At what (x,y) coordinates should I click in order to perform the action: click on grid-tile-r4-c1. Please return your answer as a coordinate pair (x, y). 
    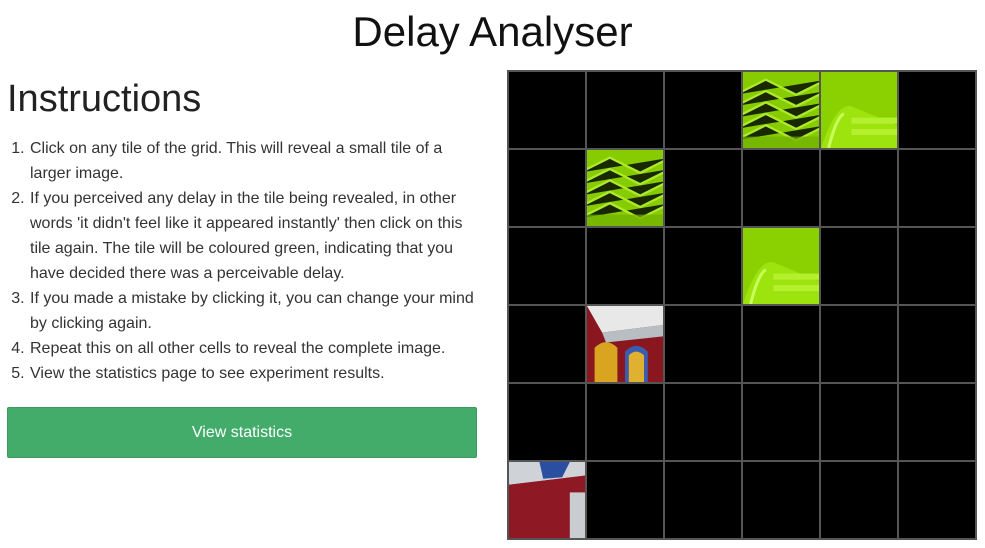
    Looking at the image, I should click on (547, 344).